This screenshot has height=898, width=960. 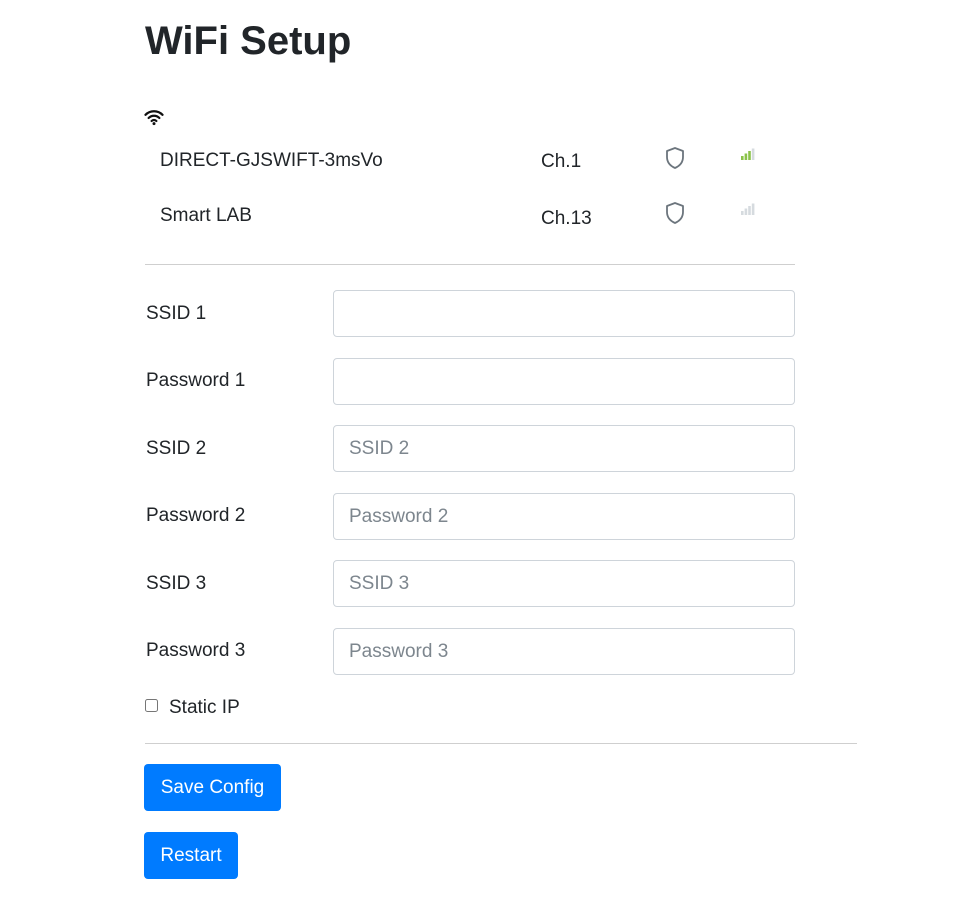 I want to click on static-ip-label: Static IP, so click(x=204, y=708).